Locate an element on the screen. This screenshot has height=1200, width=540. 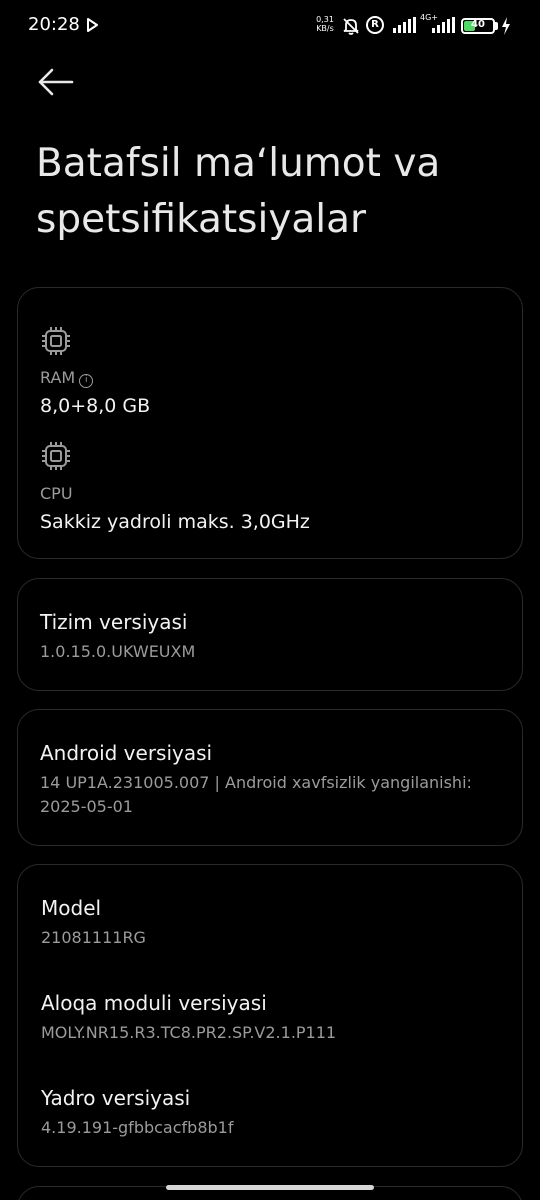
cpu-value: Sakkiz yadroli maks. 3,0GHz is located at coordinates (175, 522).